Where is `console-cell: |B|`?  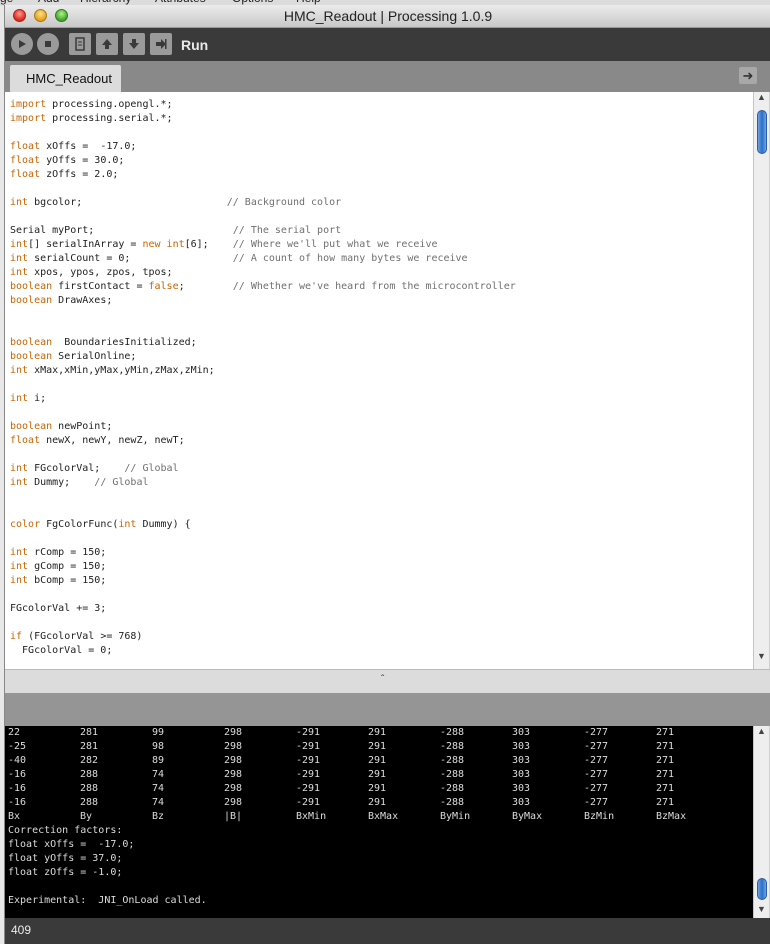 console-cell: |B| is located at coordinates (233, 816).